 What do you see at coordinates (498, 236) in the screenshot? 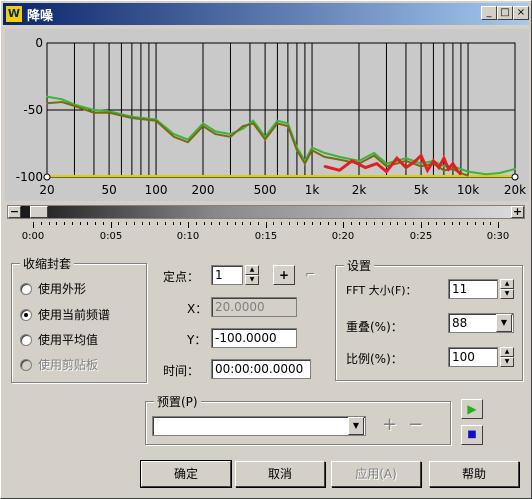
I see `ruler-label: 0:30` at bounding box center [498, 236].